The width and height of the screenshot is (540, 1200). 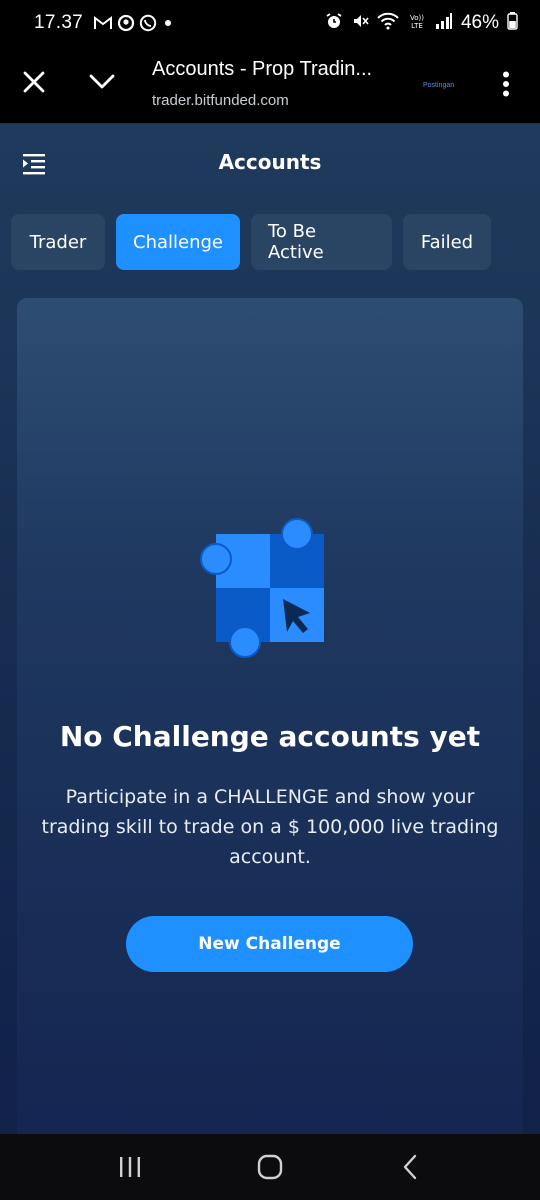 I want to click on page-title: Accounts, so click(x=270, y=162).